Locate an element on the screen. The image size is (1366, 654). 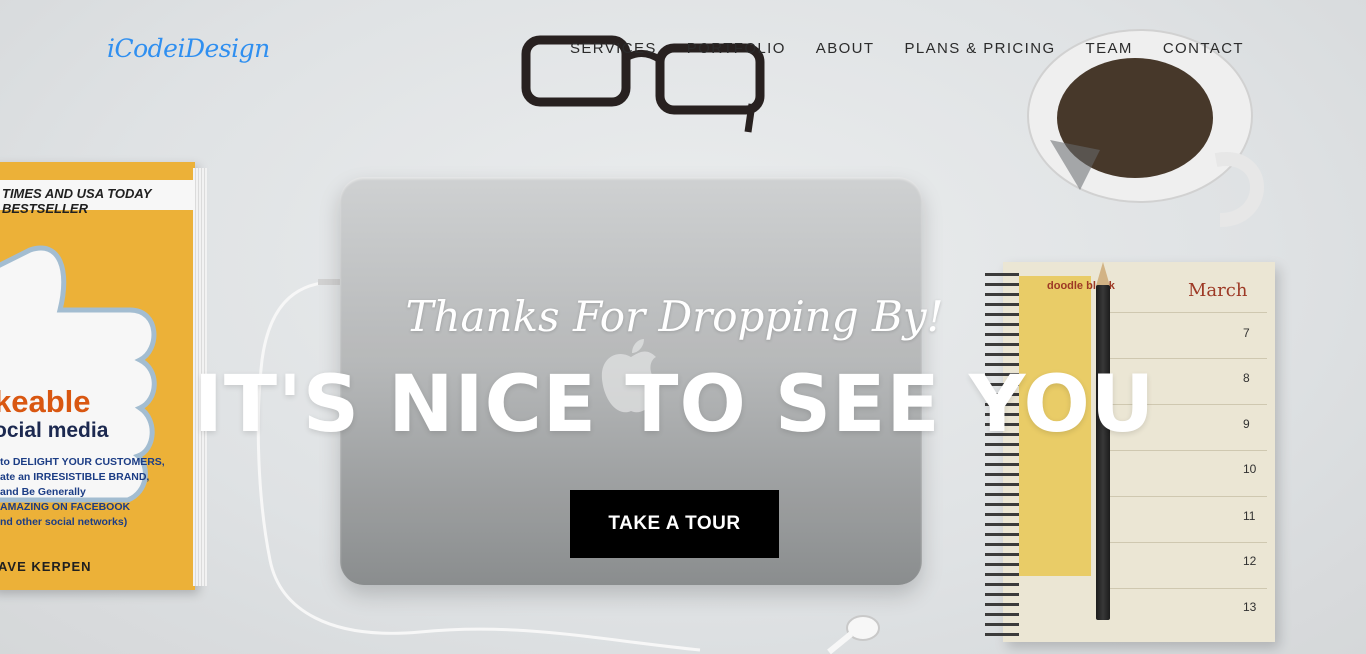
take-a-tour-button: TAKE A TOUR is located at coordinates (674, 524).